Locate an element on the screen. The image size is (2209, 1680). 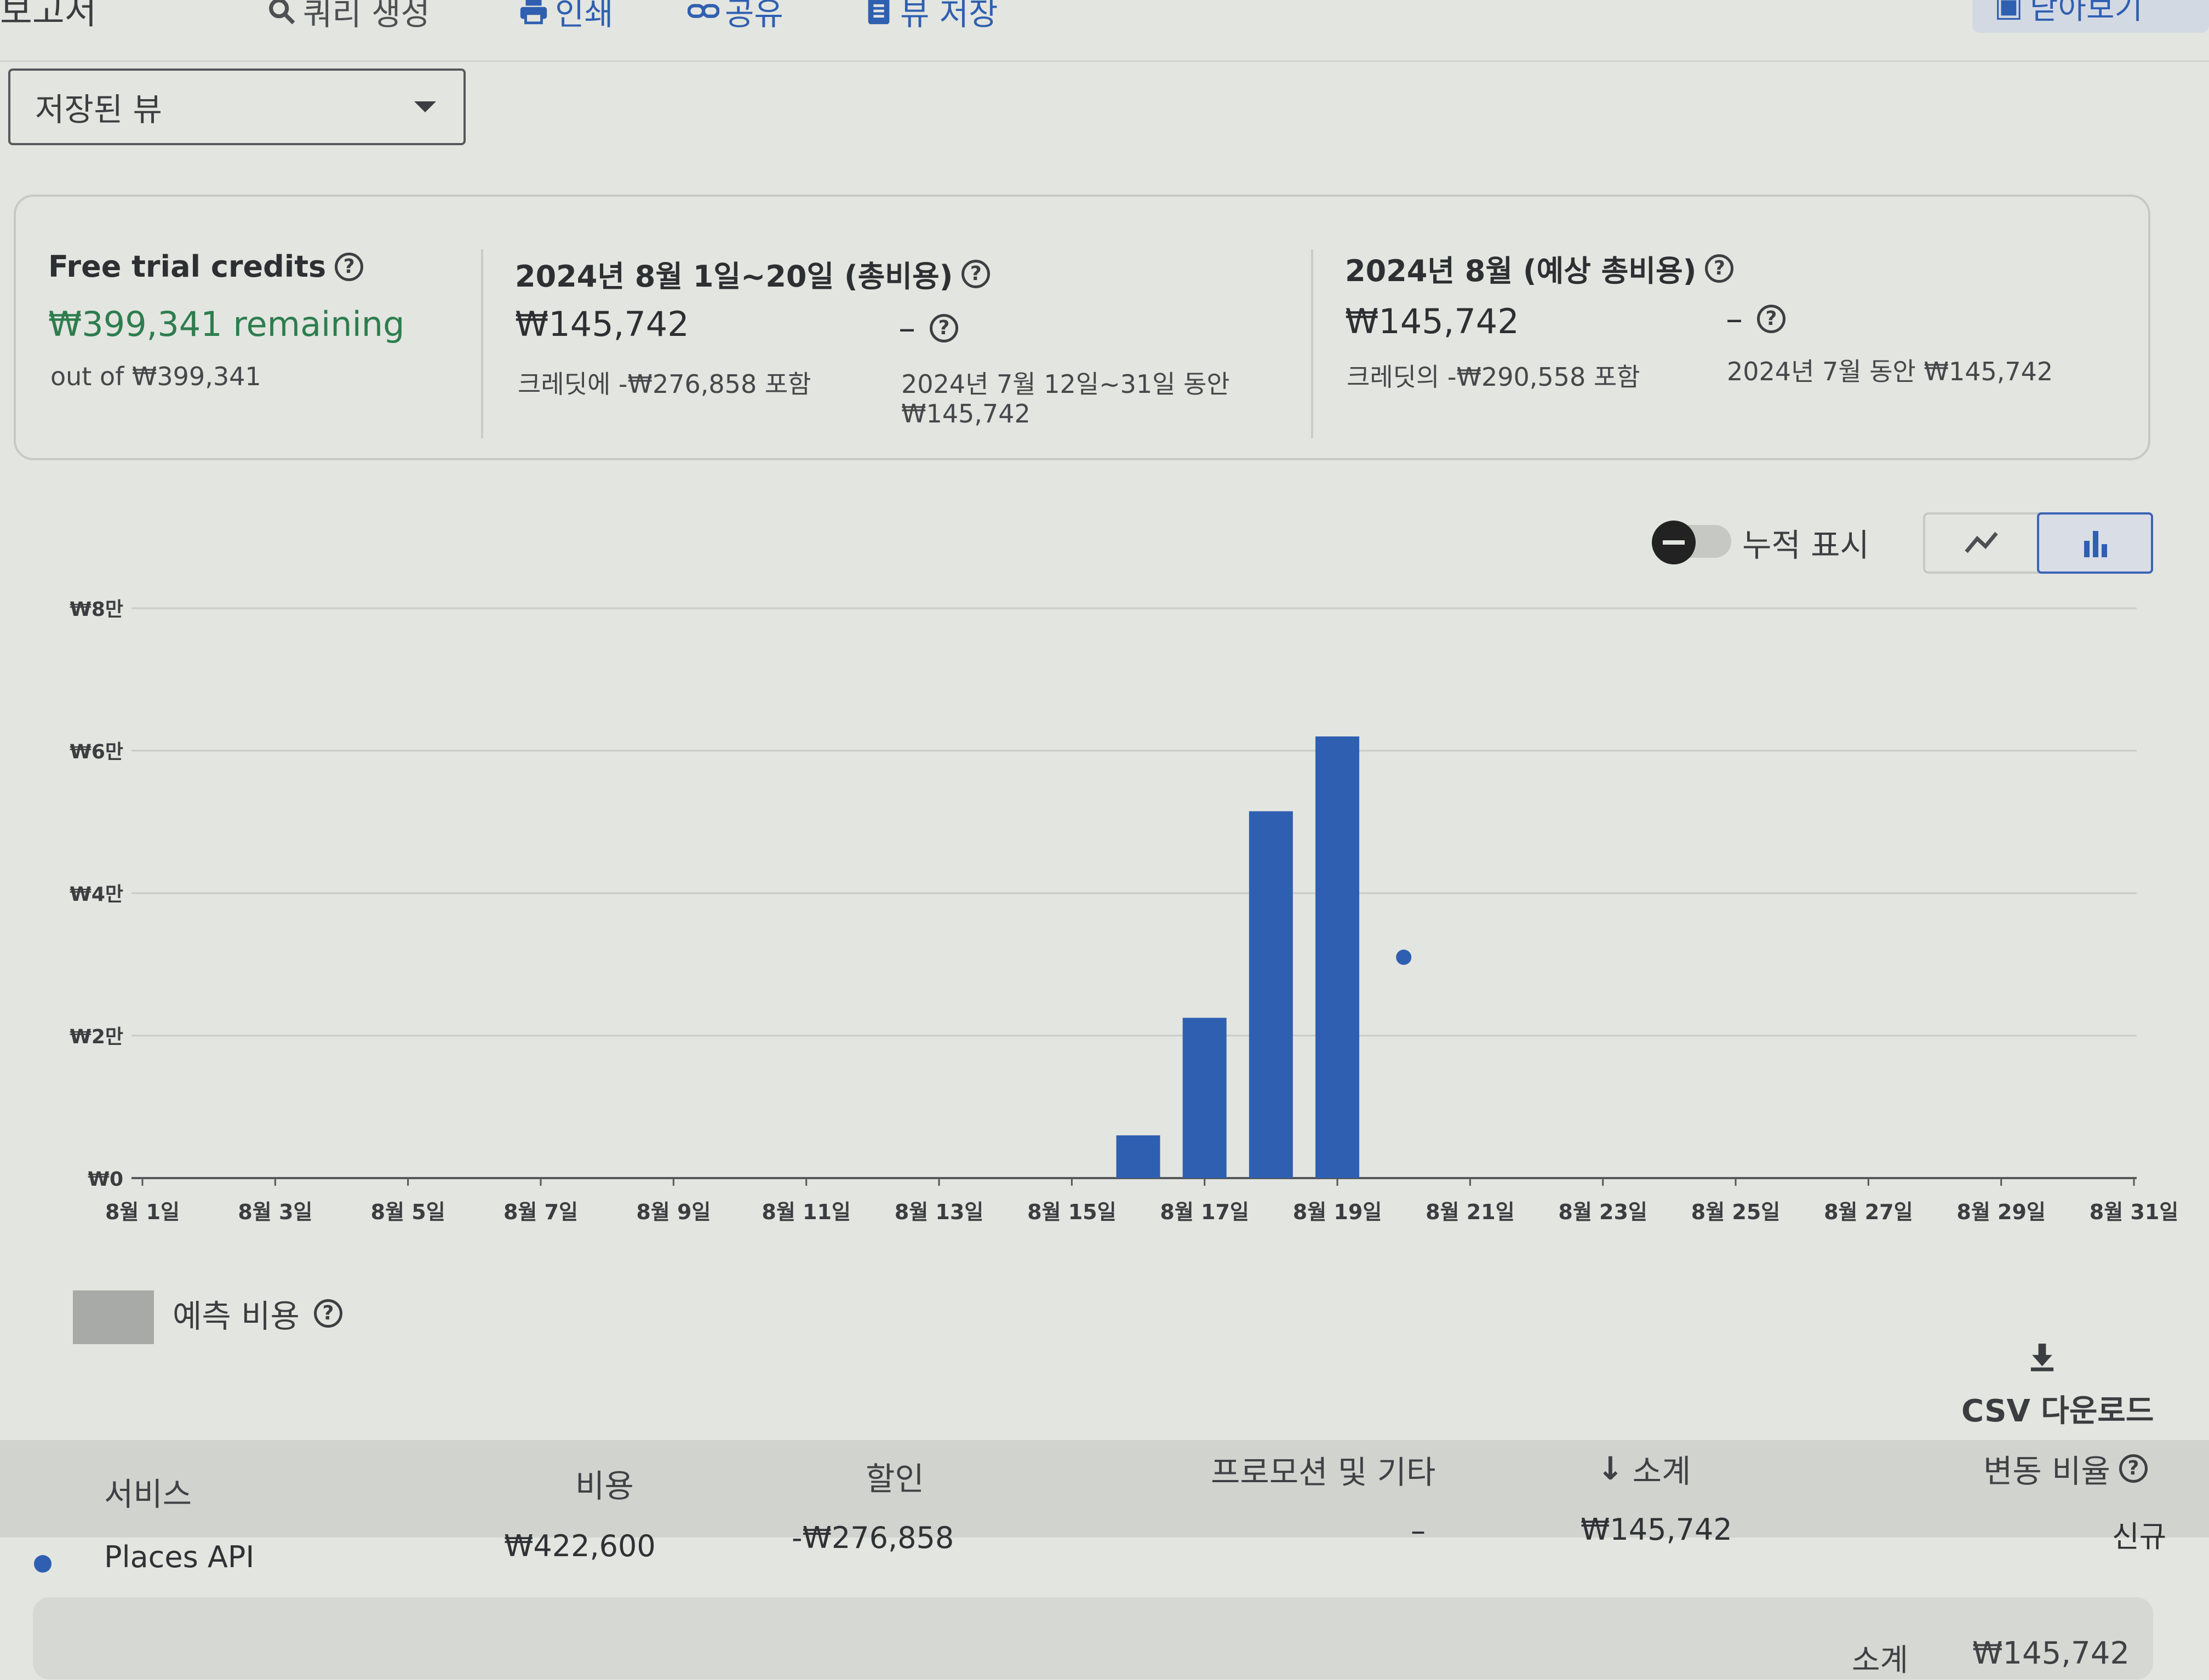
forecast-amount: ₩145,742 is located at coordinates (1432, 321).